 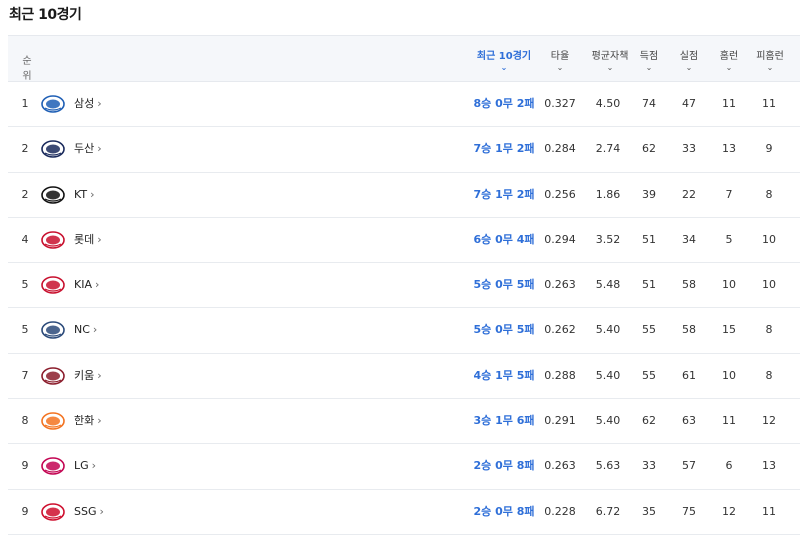 I want to click on team-link: NC ›, so click(x=85, y=330).